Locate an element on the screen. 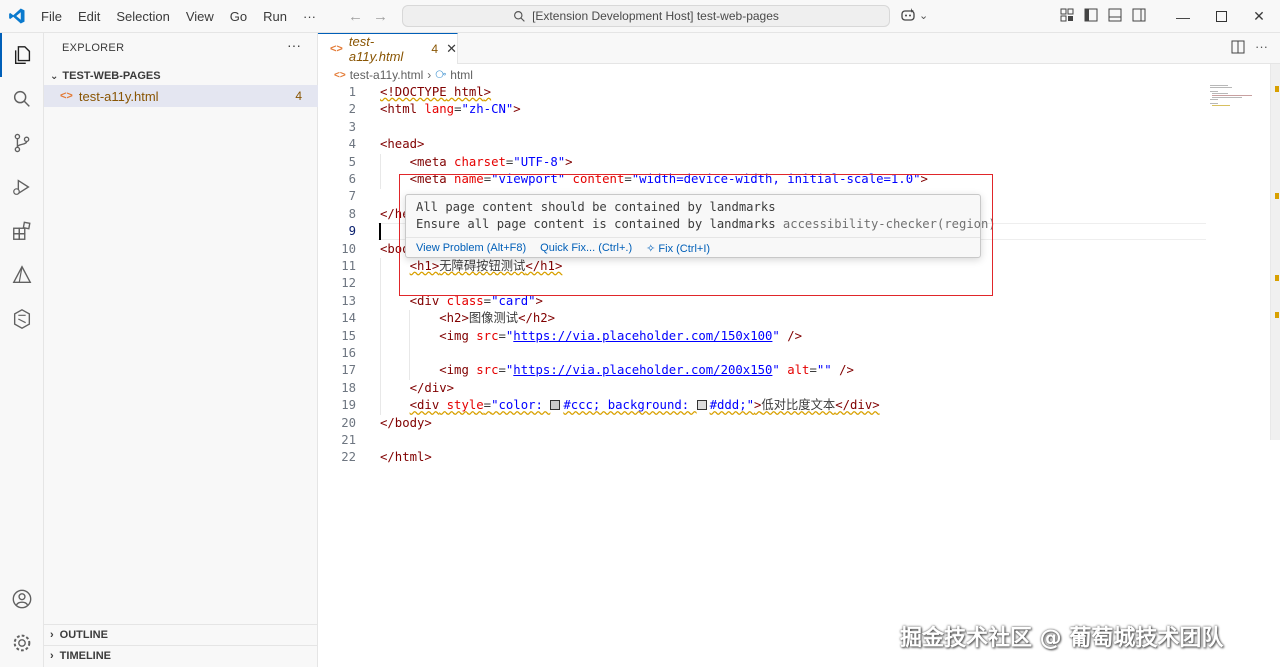 The width and height of the screenshot is (1280, 667). fix-link-label: Fix (Ctrl+I) is located at coordinates (684, 248).